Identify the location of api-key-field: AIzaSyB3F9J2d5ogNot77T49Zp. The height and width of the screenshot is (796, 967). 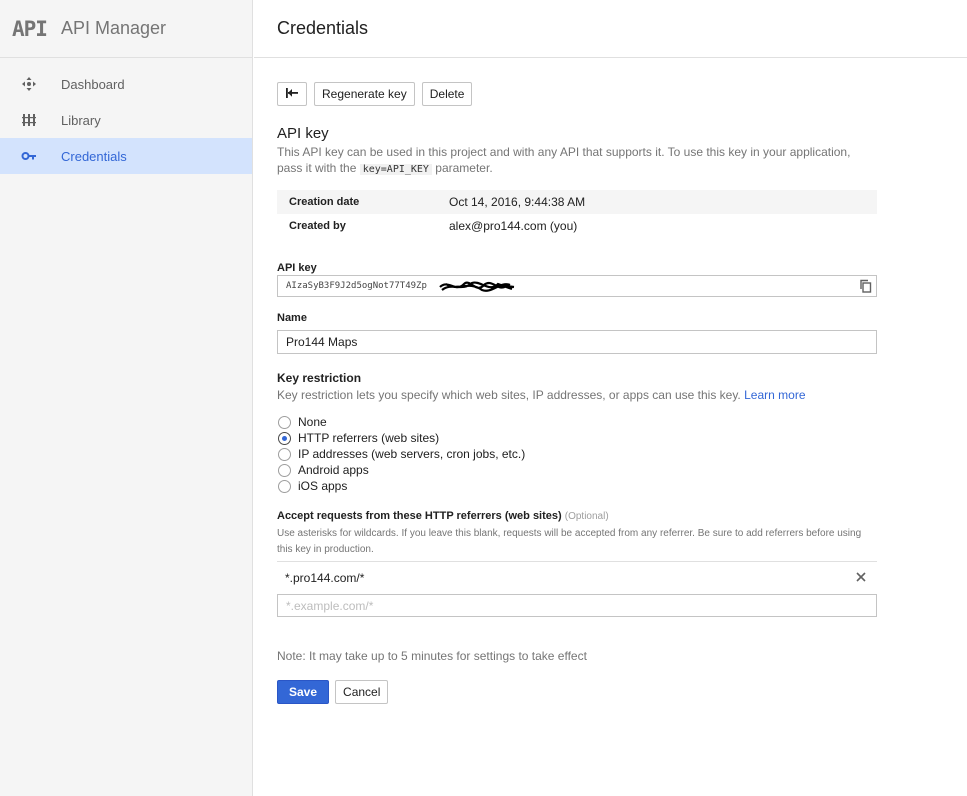
(577, 286).